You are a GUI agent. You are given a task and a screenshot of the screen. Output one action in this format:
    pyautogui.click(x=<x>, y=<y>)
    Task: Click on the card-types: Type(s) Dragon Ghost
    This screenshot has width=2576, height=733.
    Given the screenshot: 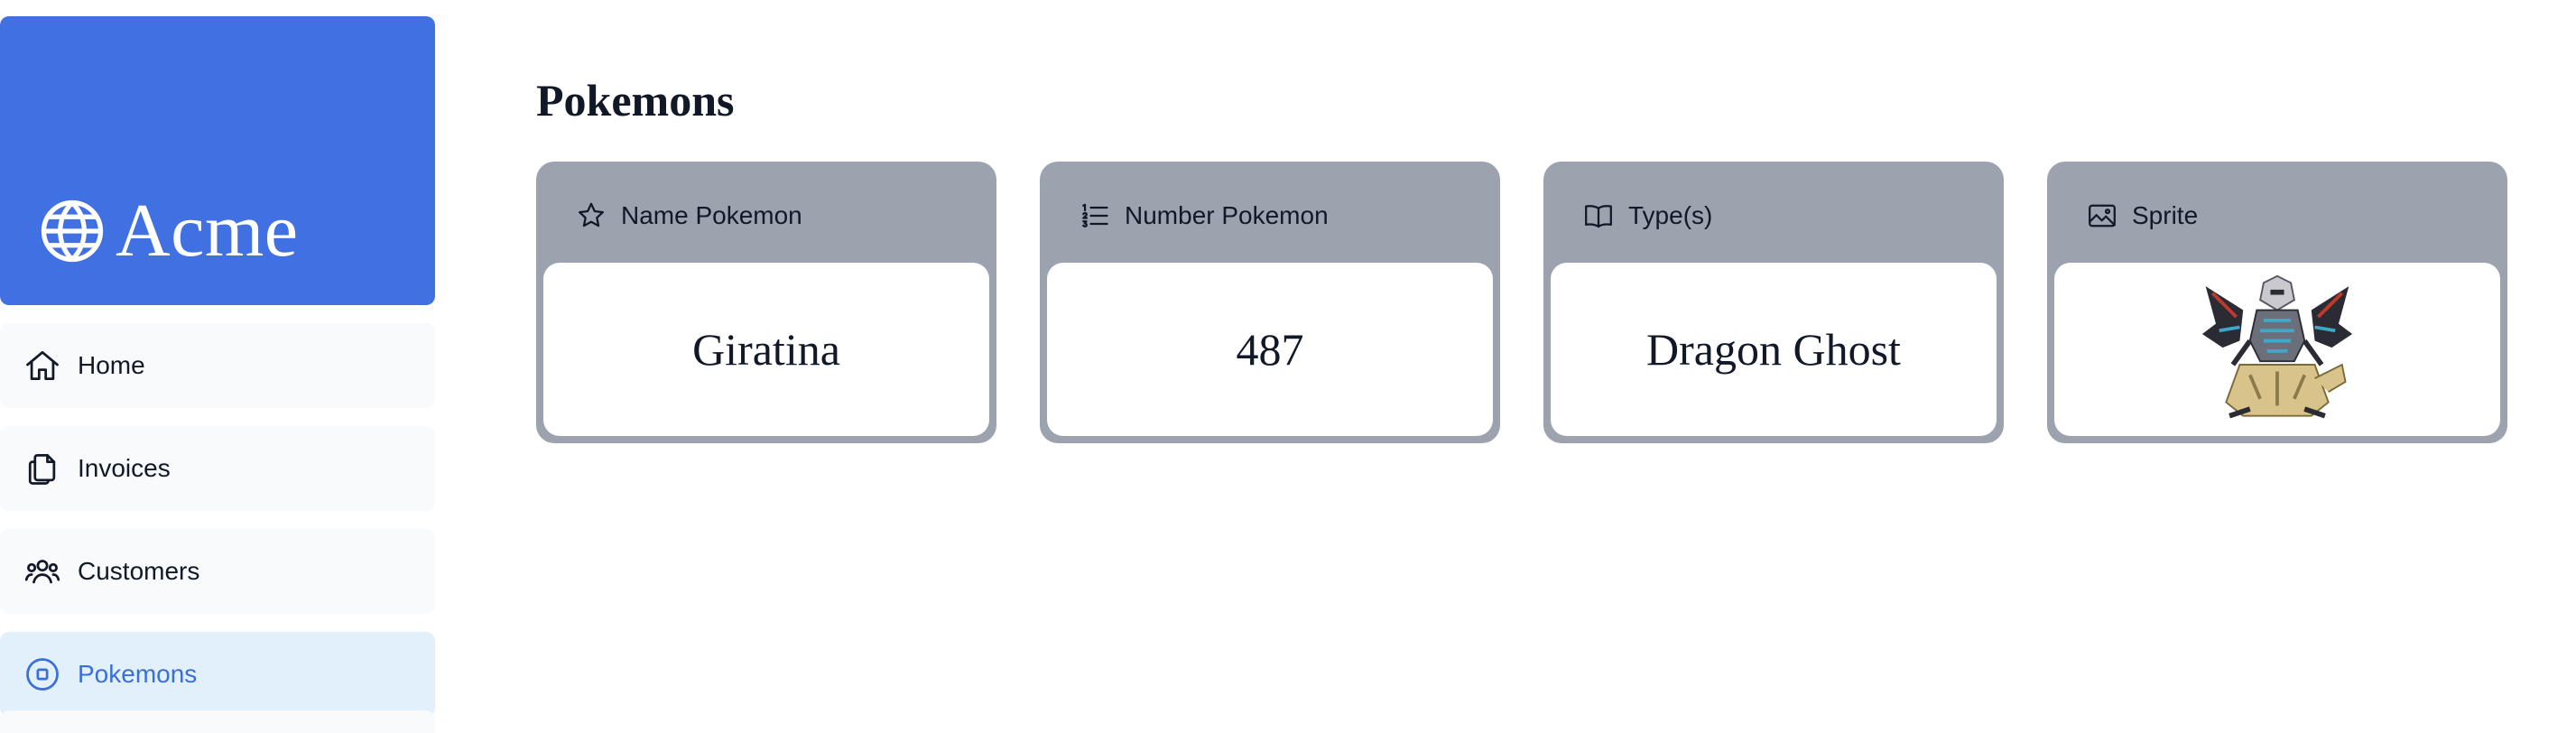 What is the action you would take?
    pyautogui.click(x=1774, y=303)
    